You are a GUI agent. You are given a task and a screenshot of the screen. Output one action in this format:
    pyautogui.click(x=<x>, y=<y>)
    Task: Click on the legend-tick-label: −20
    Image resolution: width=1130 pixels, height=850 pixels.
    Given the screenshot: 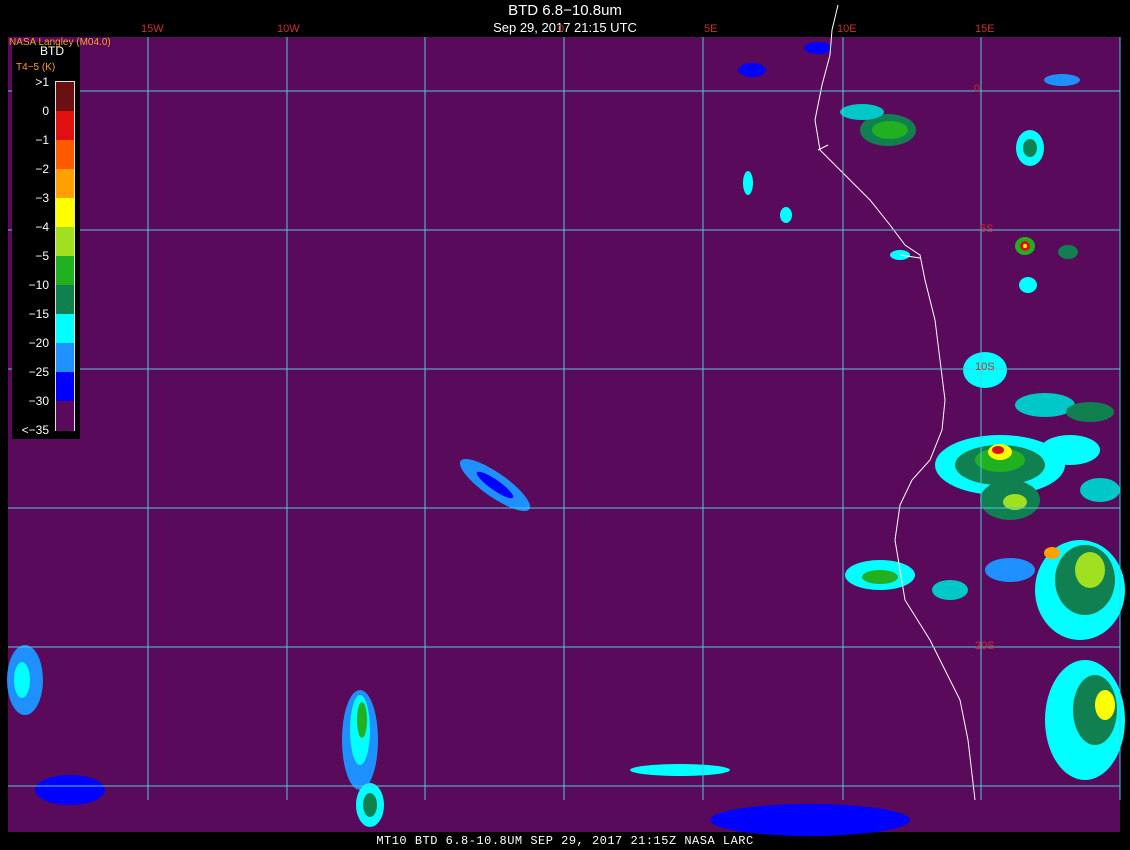 What is the action you would take?
    pyautogui.click(x=38, y=343)
    